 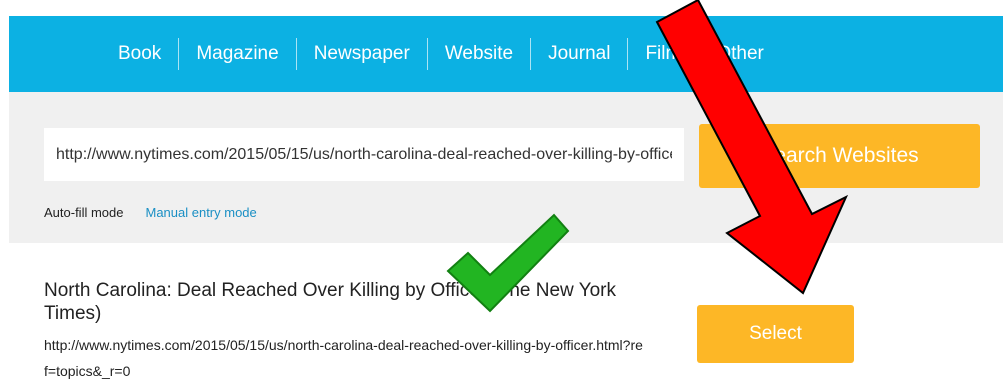 What do you see at coordinates (84, 212) in the screenshot?
I see `auto-fill-mode-label: Auto-fill mode` at bounding box center [84, 212].